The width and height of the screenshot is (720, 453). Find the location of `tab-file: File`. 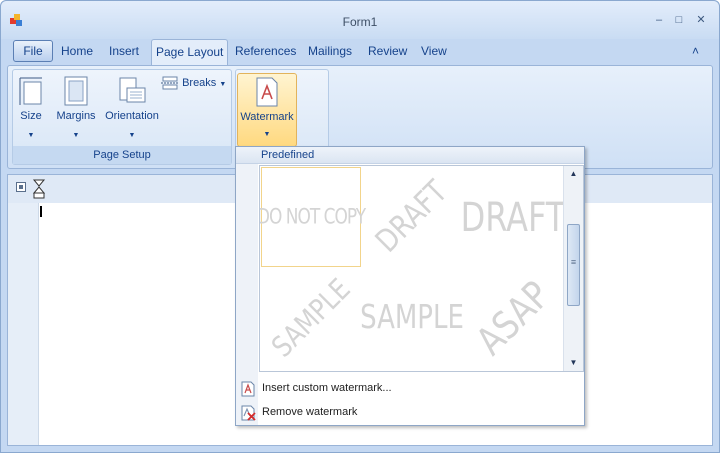

tab-file: File is located at coordinates (33, 51).